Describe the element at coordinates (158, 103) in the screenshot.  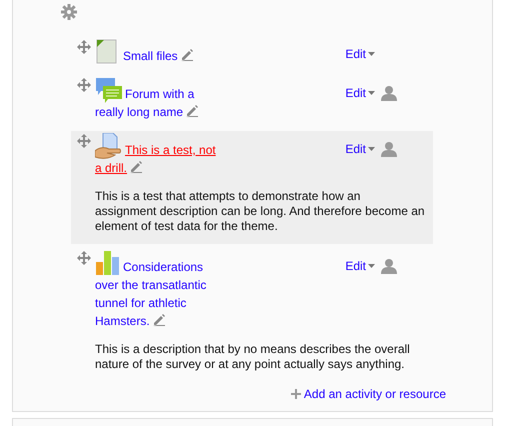
I see `activity-link: Forum with a really long name` at that location.